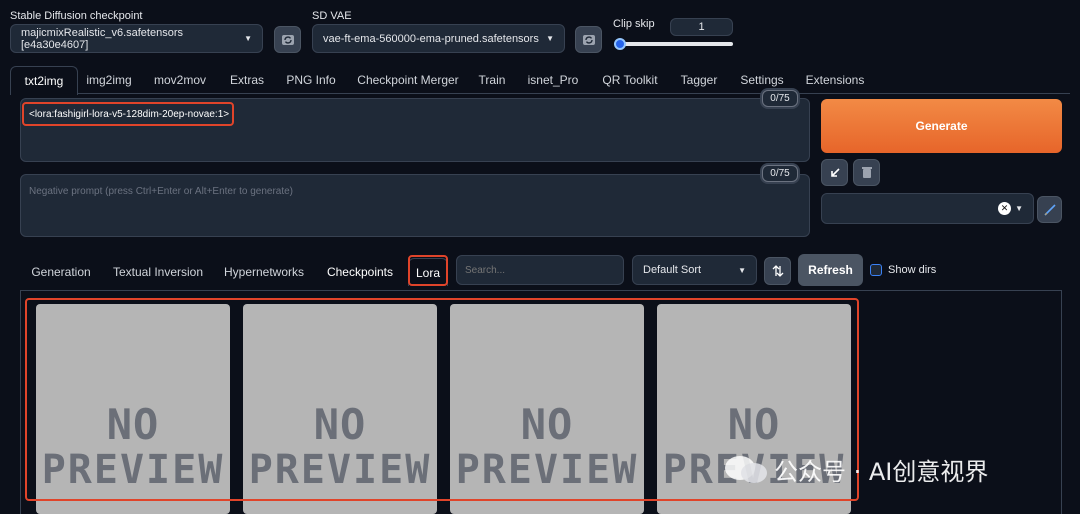  I want to click on tab-checkpoint-merger: Checkpoint Merger, so click(408, 80).